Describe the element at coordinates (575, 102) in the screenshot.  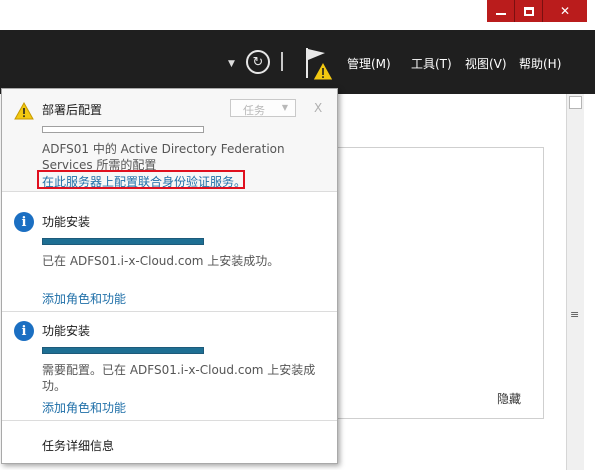
I see `scroll-up-button` at that location.